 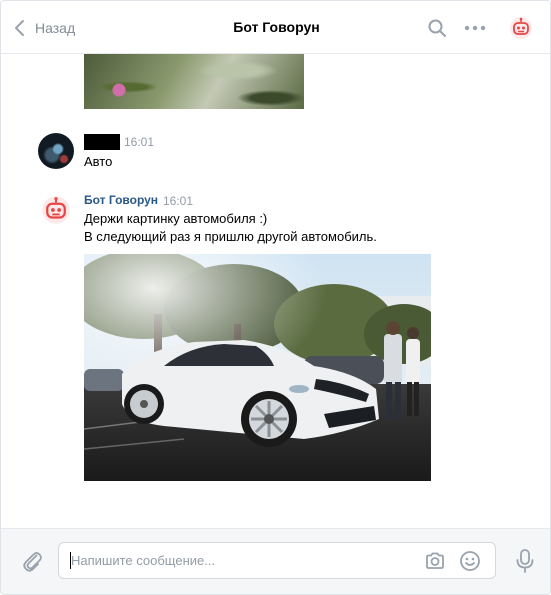 I want to click on bot-avatar-icon, so click(x=521, y=28).